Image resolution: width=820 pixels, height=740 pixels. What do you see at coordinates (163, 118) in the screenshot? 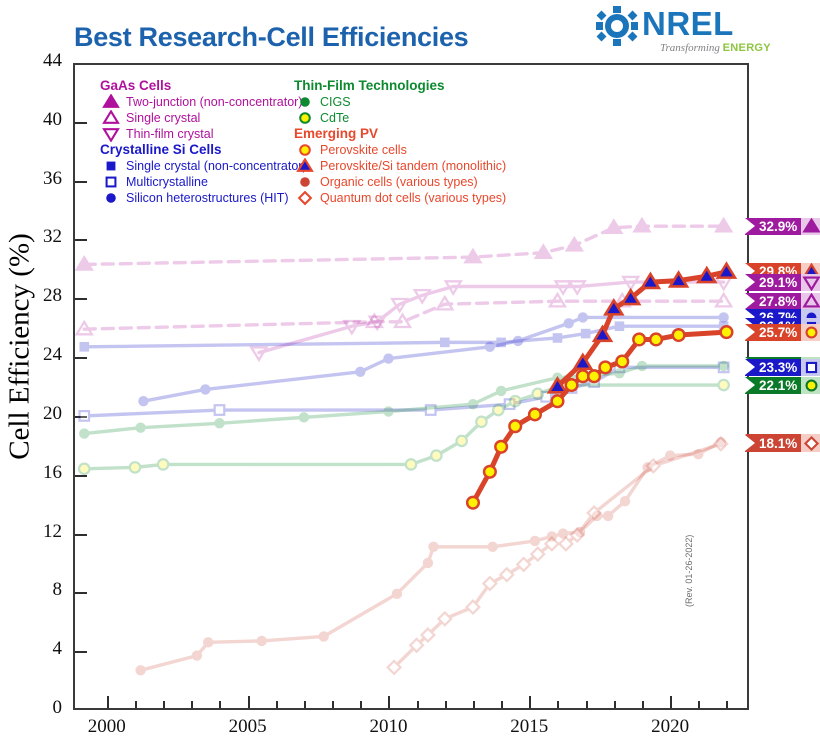
I see `legend-item-label: Single crystal` at bounding box center [163, 118].